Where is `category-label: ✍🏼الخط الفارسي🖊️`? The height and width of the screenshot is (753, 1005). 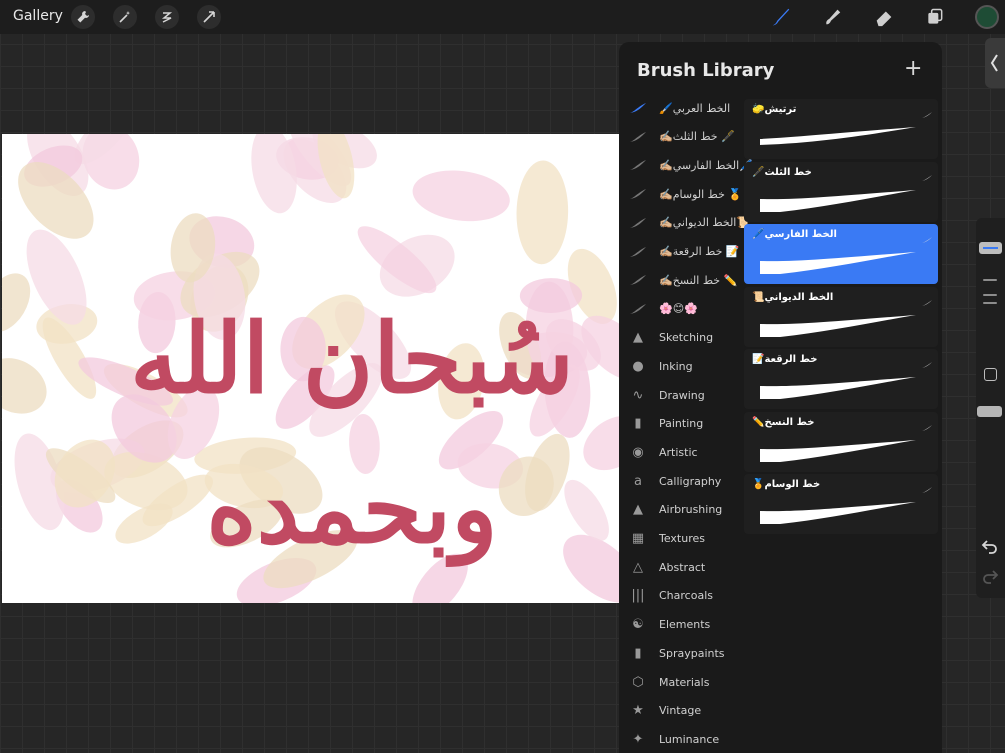 category-label: ✍🏼الخط الفارسي🖊️ is located at coordinates (706, 165).